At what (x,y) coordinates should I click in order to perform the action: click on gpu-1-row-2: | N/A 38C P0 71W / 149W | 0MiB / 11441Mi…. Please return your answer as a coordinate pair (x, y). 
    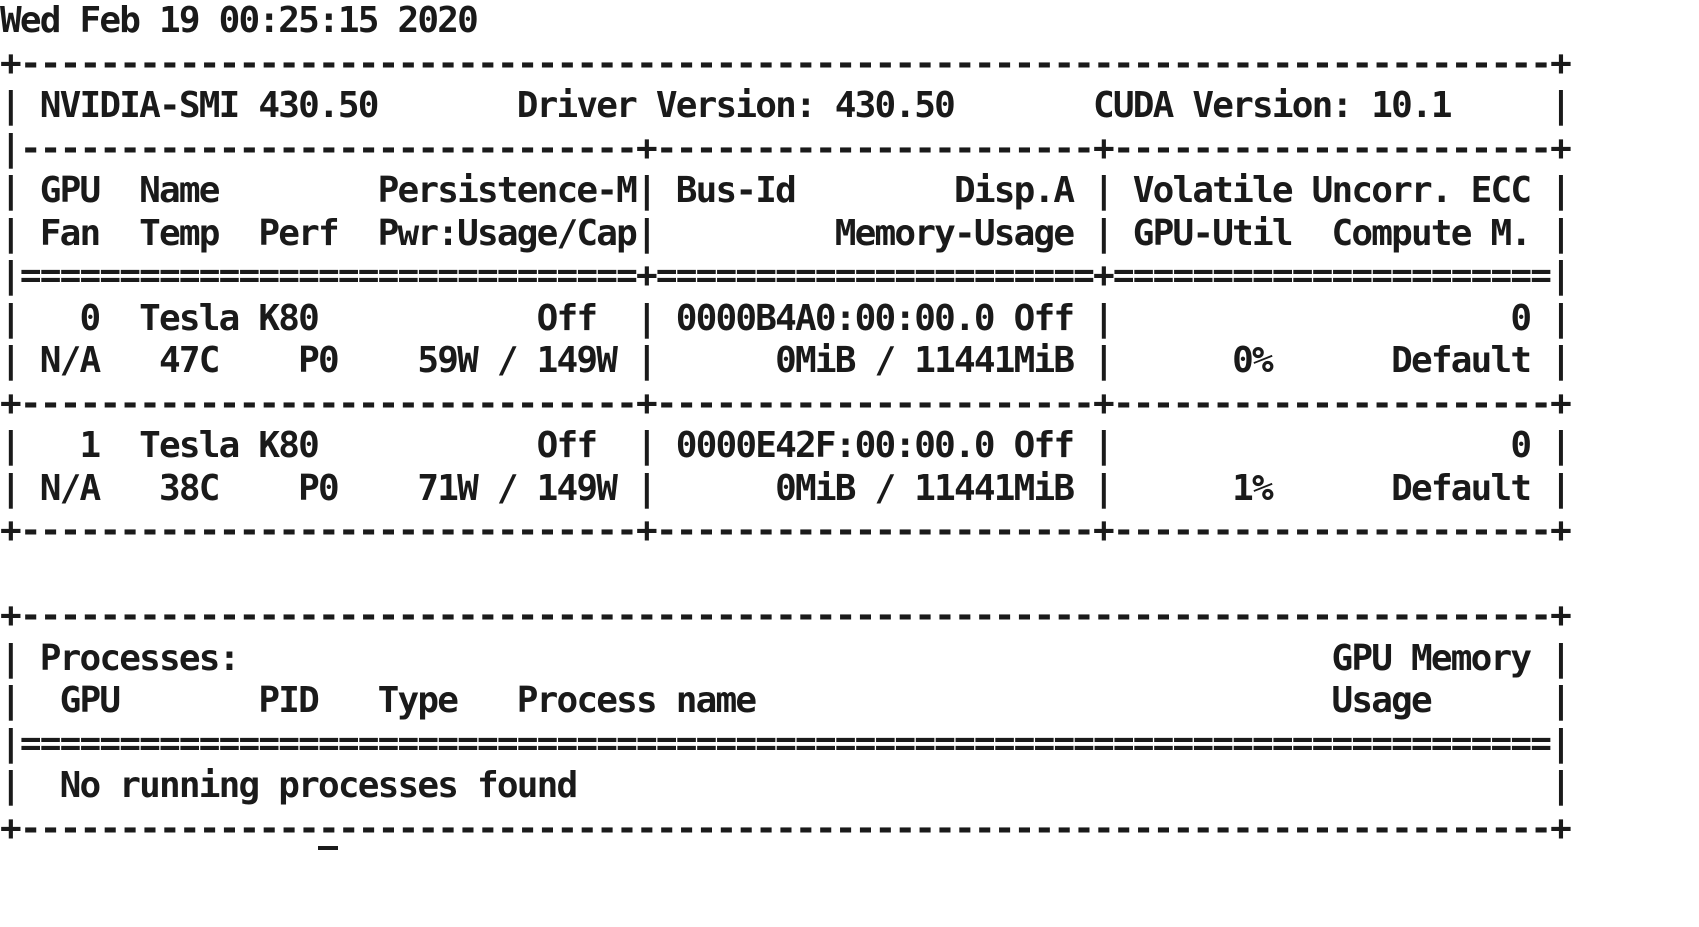
    Looking at the image, I should click on (786, 488).